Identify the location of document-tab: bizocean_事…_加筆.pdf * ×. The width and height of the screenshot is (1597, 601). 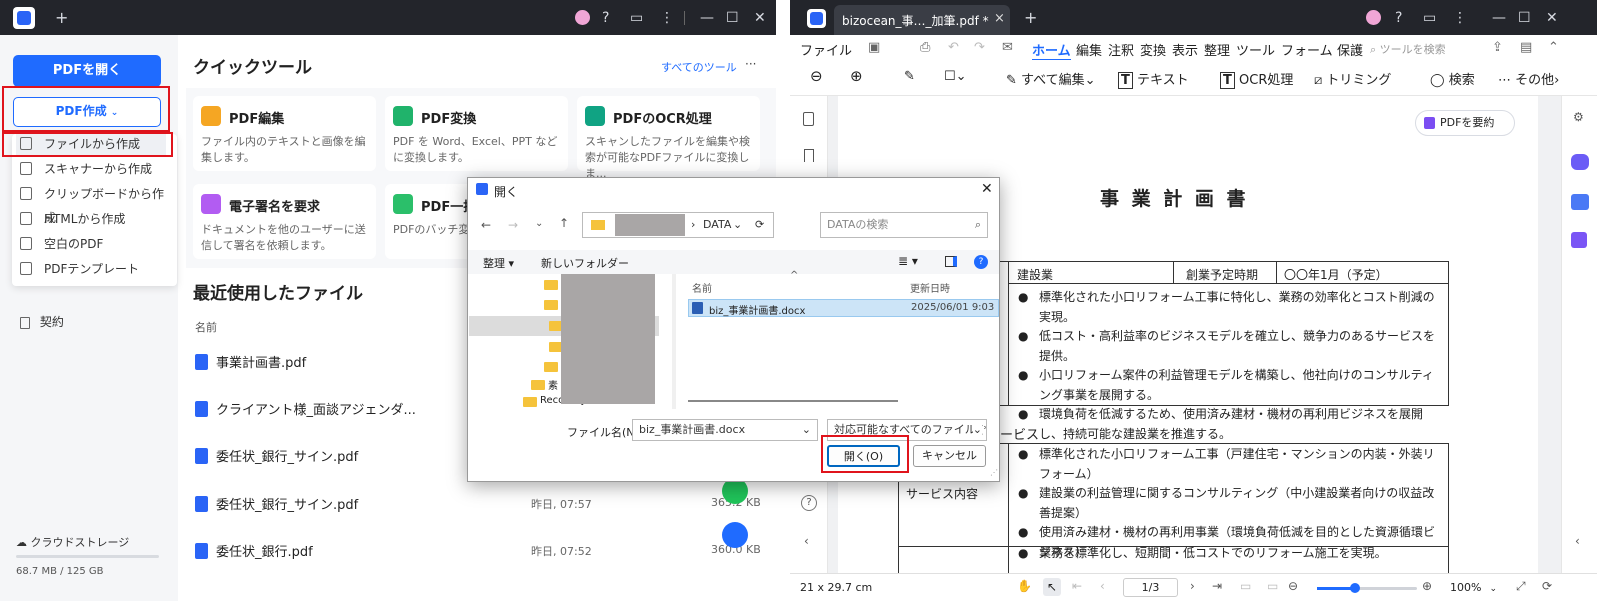
(922, 20).